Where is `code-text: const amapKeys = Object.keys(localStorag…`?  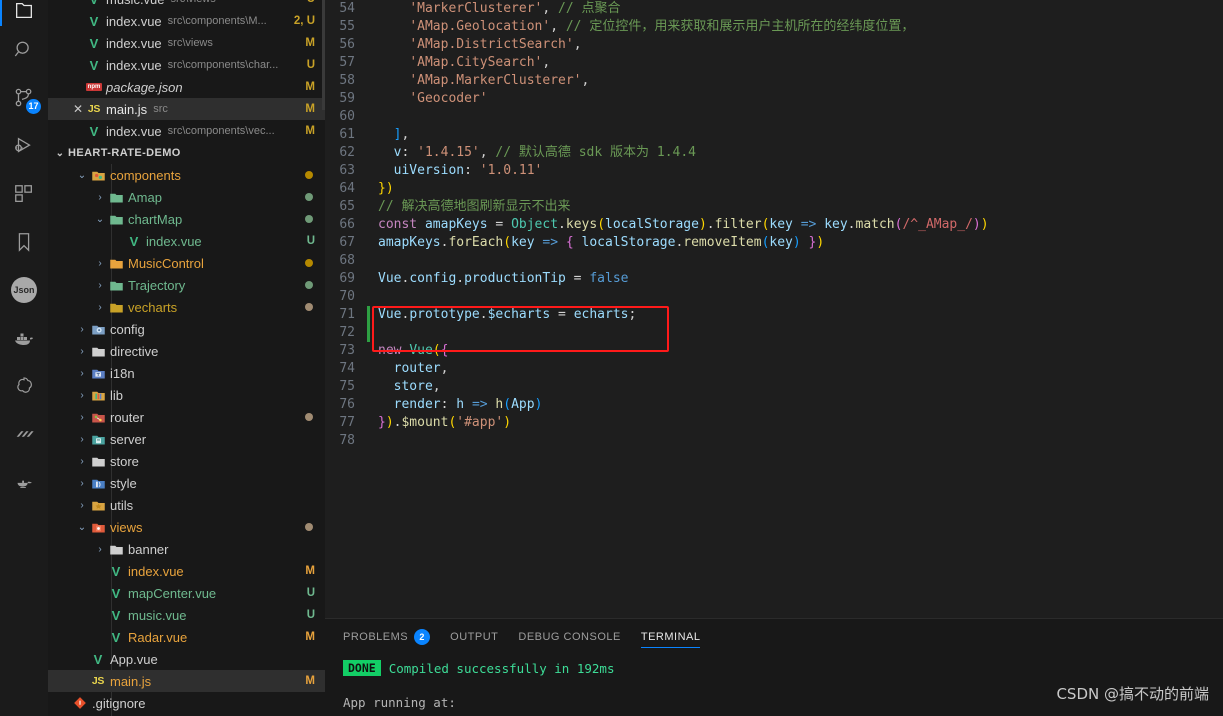
code-text: const amapKeys = Object.keys(localStorag… is located at coordinates (683, 224).